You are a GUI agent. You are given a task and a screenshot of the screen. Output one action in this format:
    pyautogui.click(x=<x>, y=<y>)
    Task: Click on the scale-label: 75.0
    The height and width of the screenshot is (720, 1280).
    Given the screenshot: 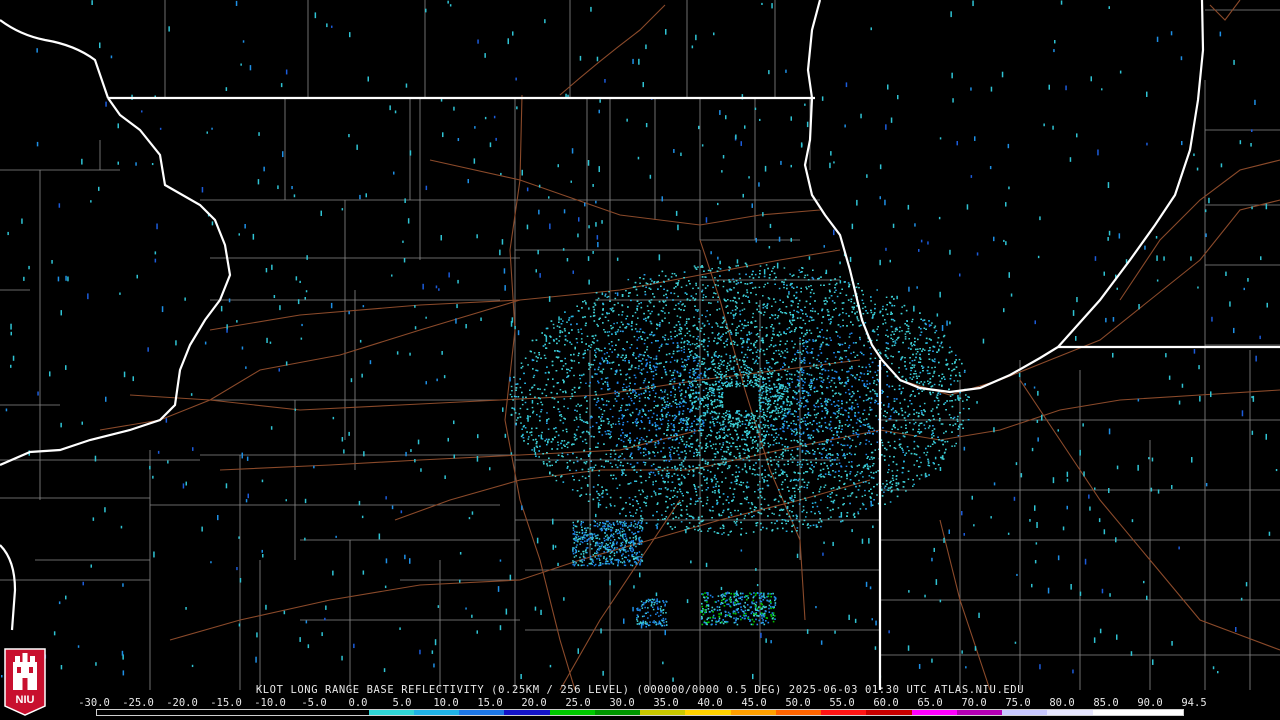 What is the action you would take?
    pyautogui.click(x=1018, y=703)
    